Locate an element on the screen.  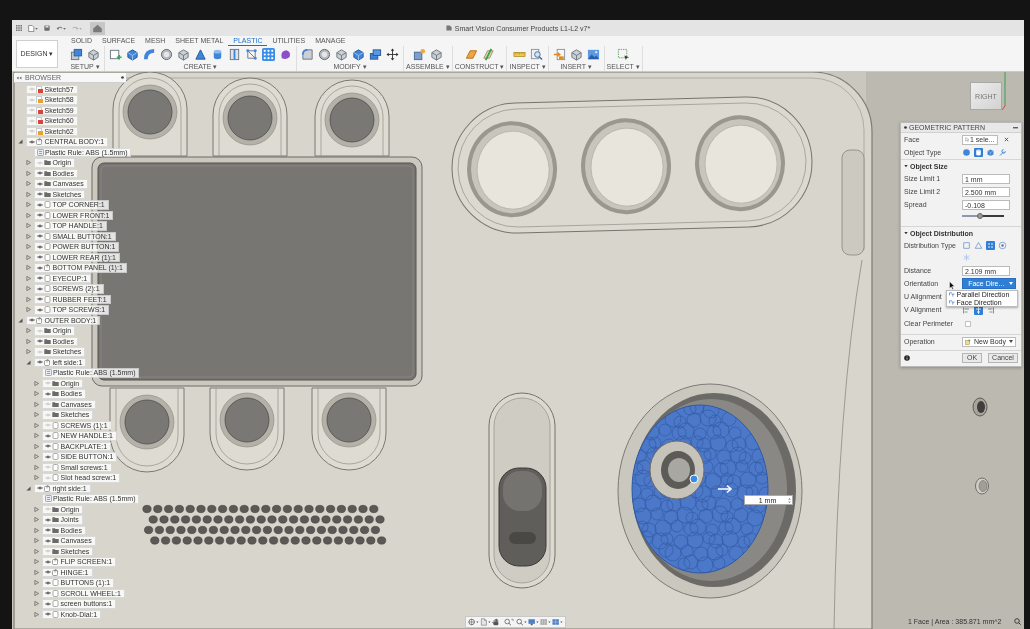
joint-icon is located at coordinates (419, 54).